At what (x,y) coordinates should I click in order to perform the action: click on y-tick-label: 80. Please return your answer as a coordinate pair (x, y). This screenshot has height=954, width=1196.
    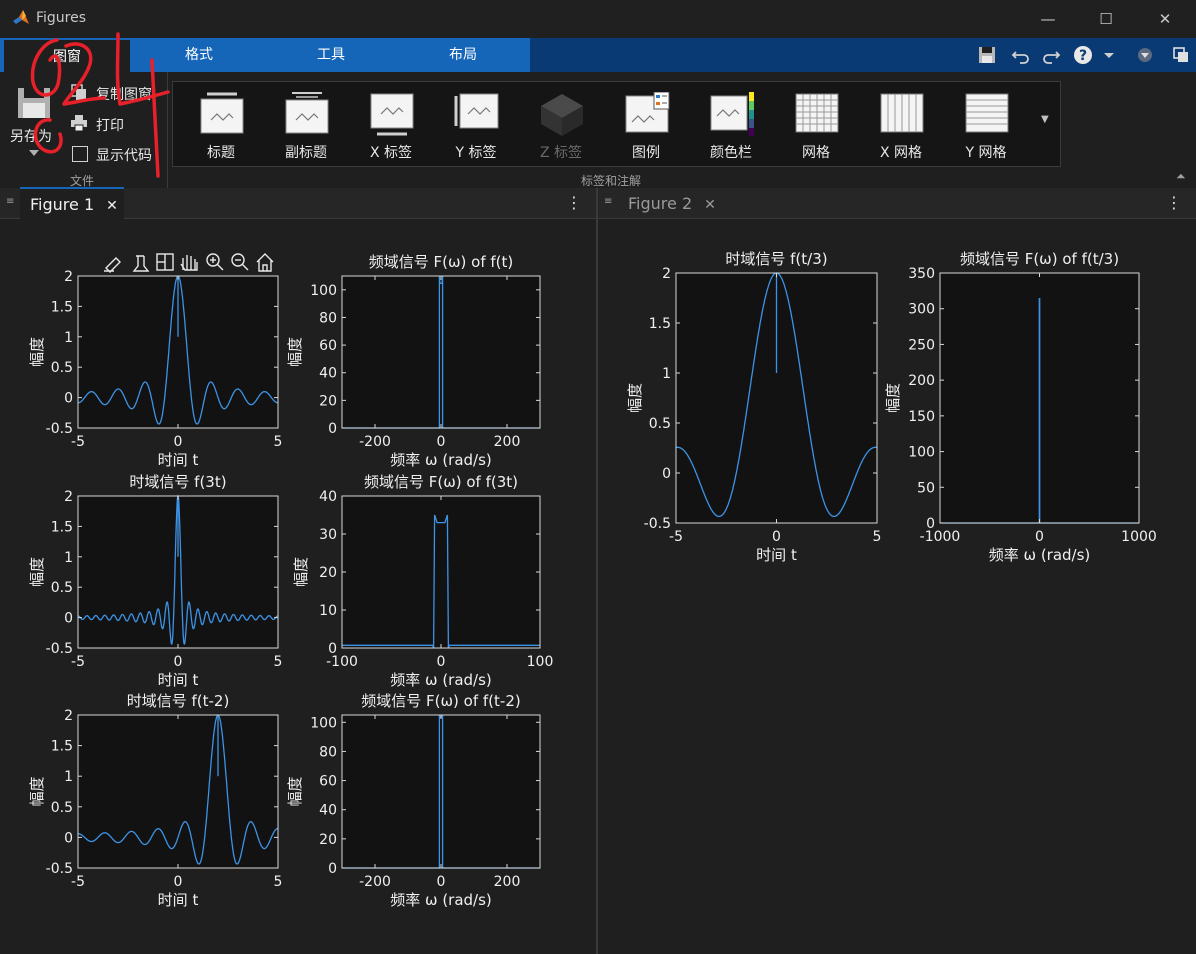
    Looking at the image, I should click on (328, 752).